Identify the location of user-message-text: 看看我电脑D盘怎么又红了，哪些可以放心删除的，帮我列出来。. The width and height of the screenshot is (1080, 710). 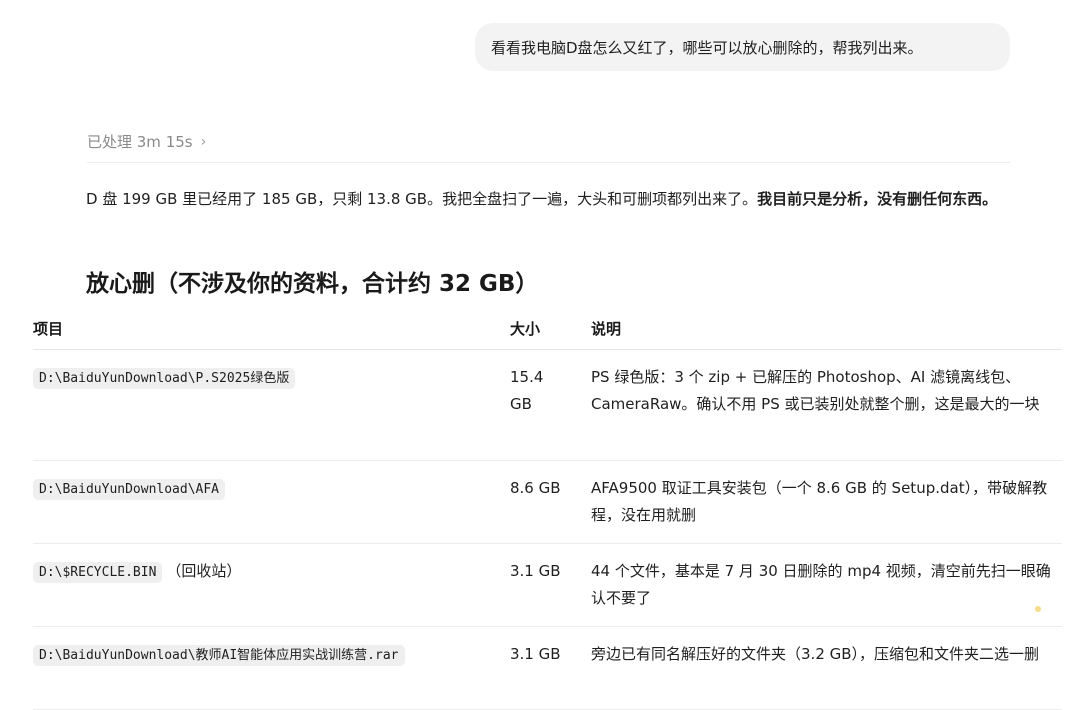
(707, 47).